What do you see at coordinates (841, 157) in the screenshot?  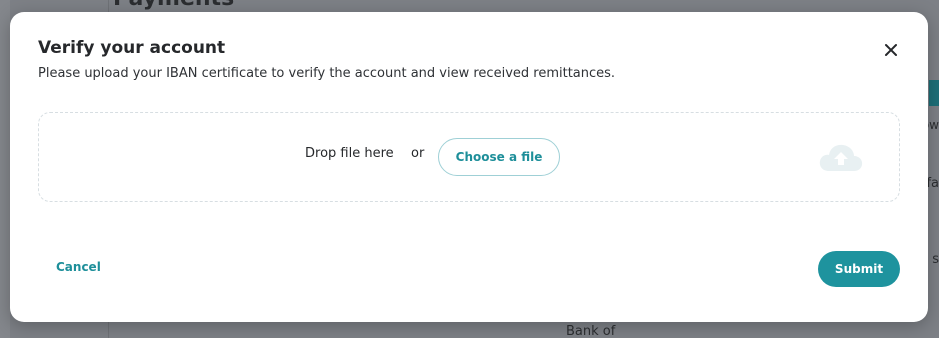 I see `cloud-upload-icon` at bounding box center [841, 157].